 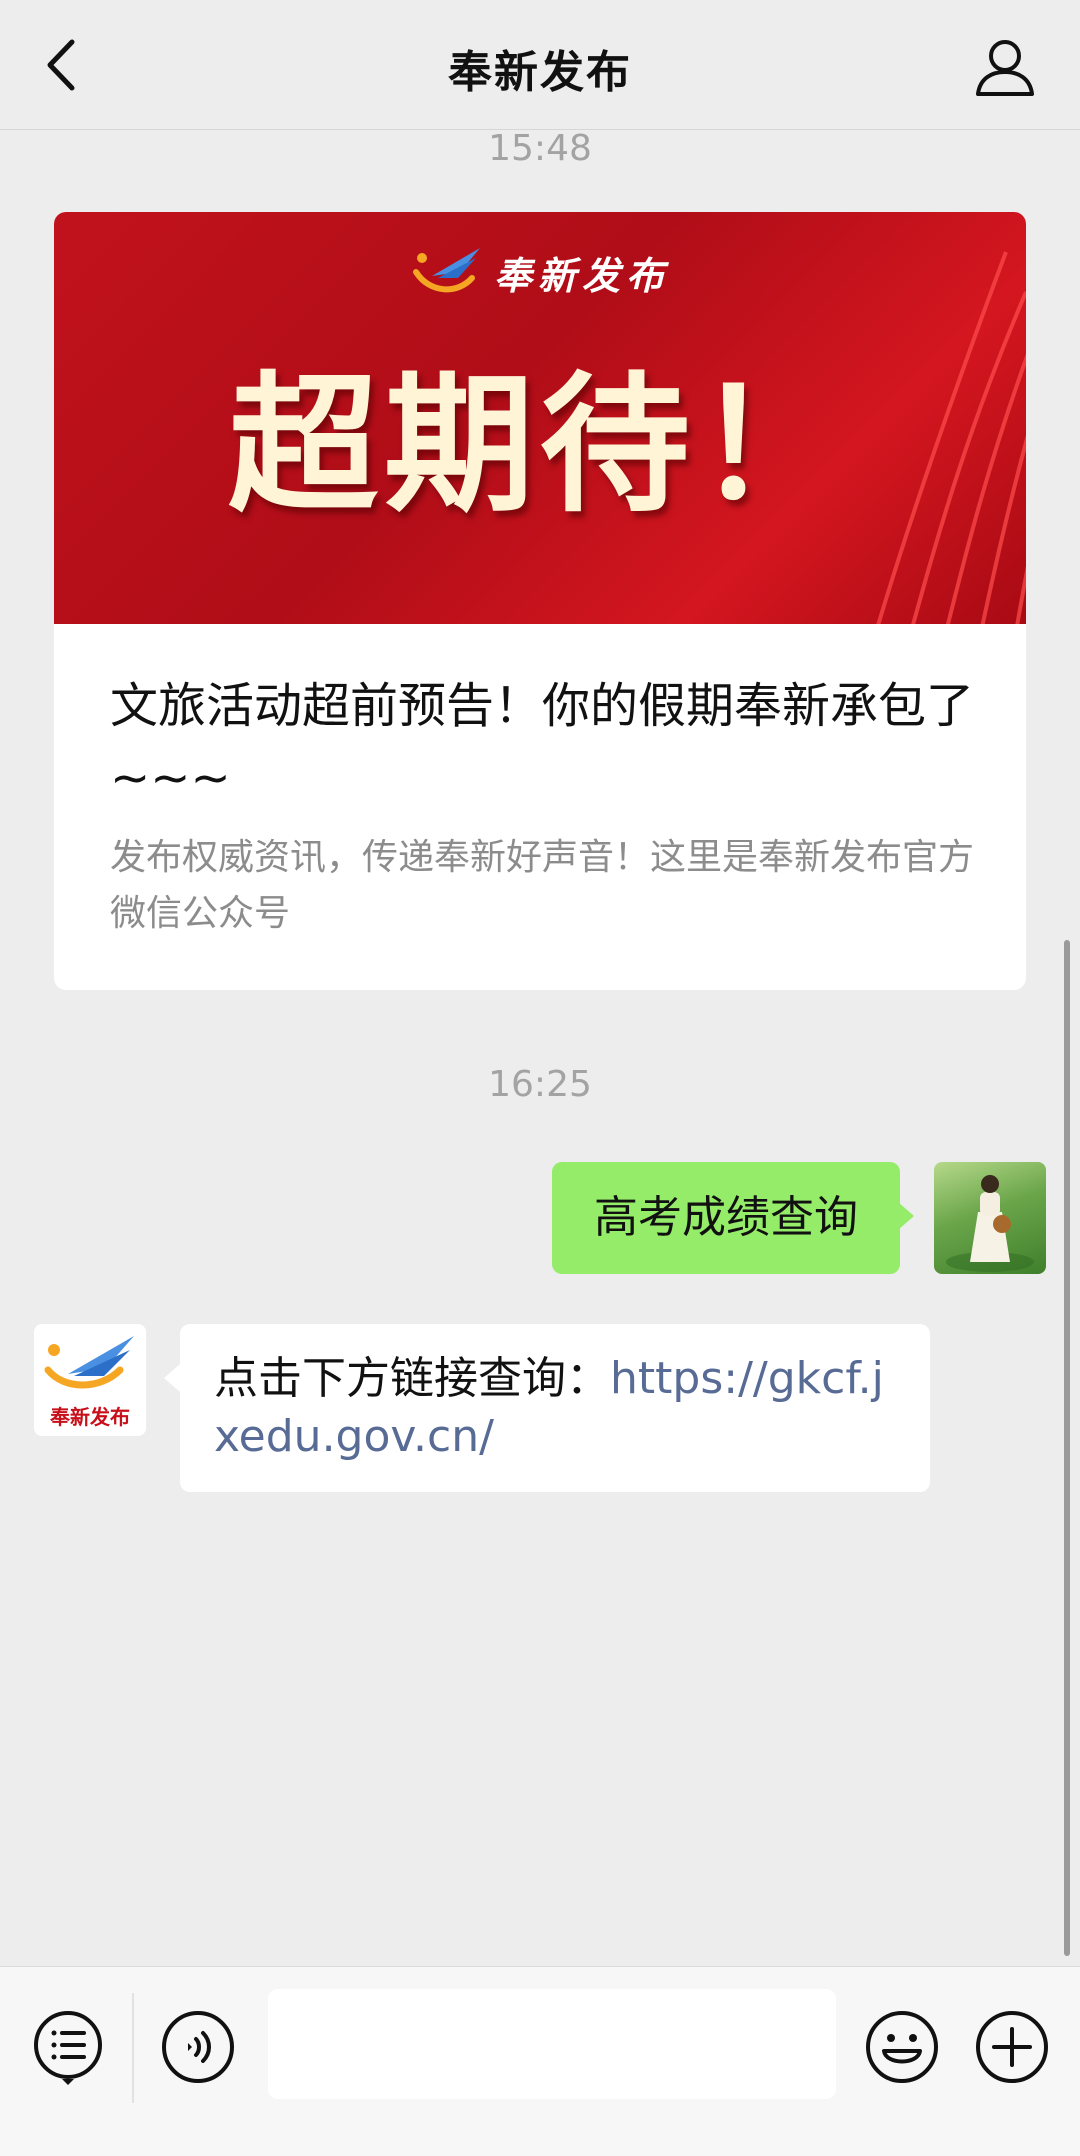 What do you see at coordinates (1067, 1448) in the screenshot?
I see `scrollbar` at bounding box center [1067, 1448].